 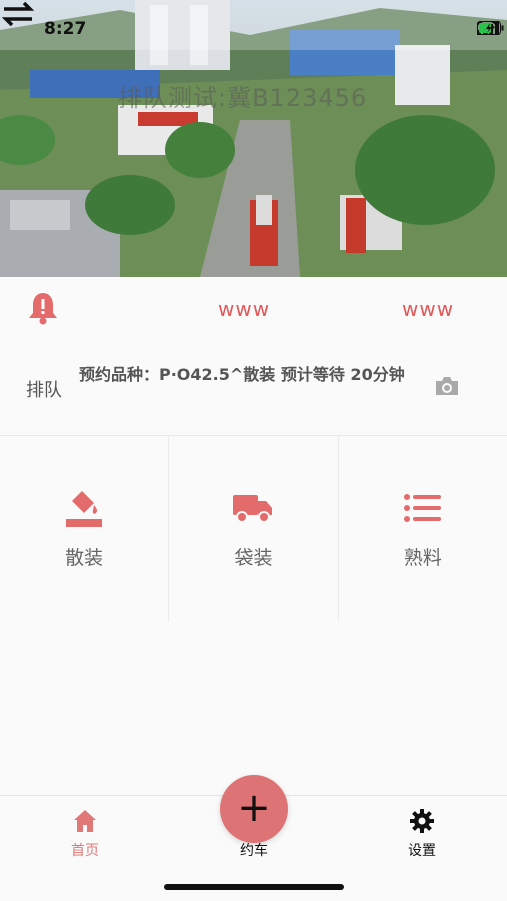 I want to click on vehicle-queue-overlay-text: 排队测试:冀B123456, so click(x=243, y=98).